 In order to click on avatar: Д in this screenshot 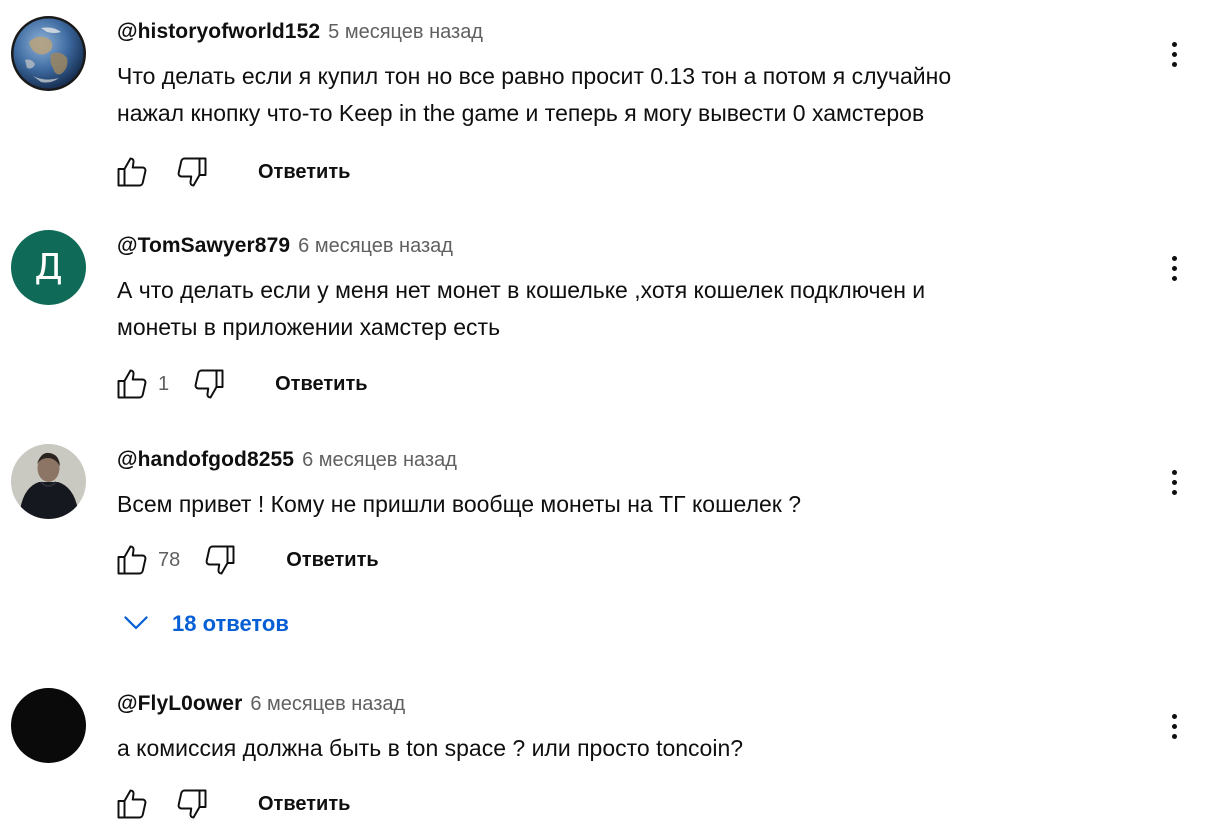, I will do `click(48, 267)`.